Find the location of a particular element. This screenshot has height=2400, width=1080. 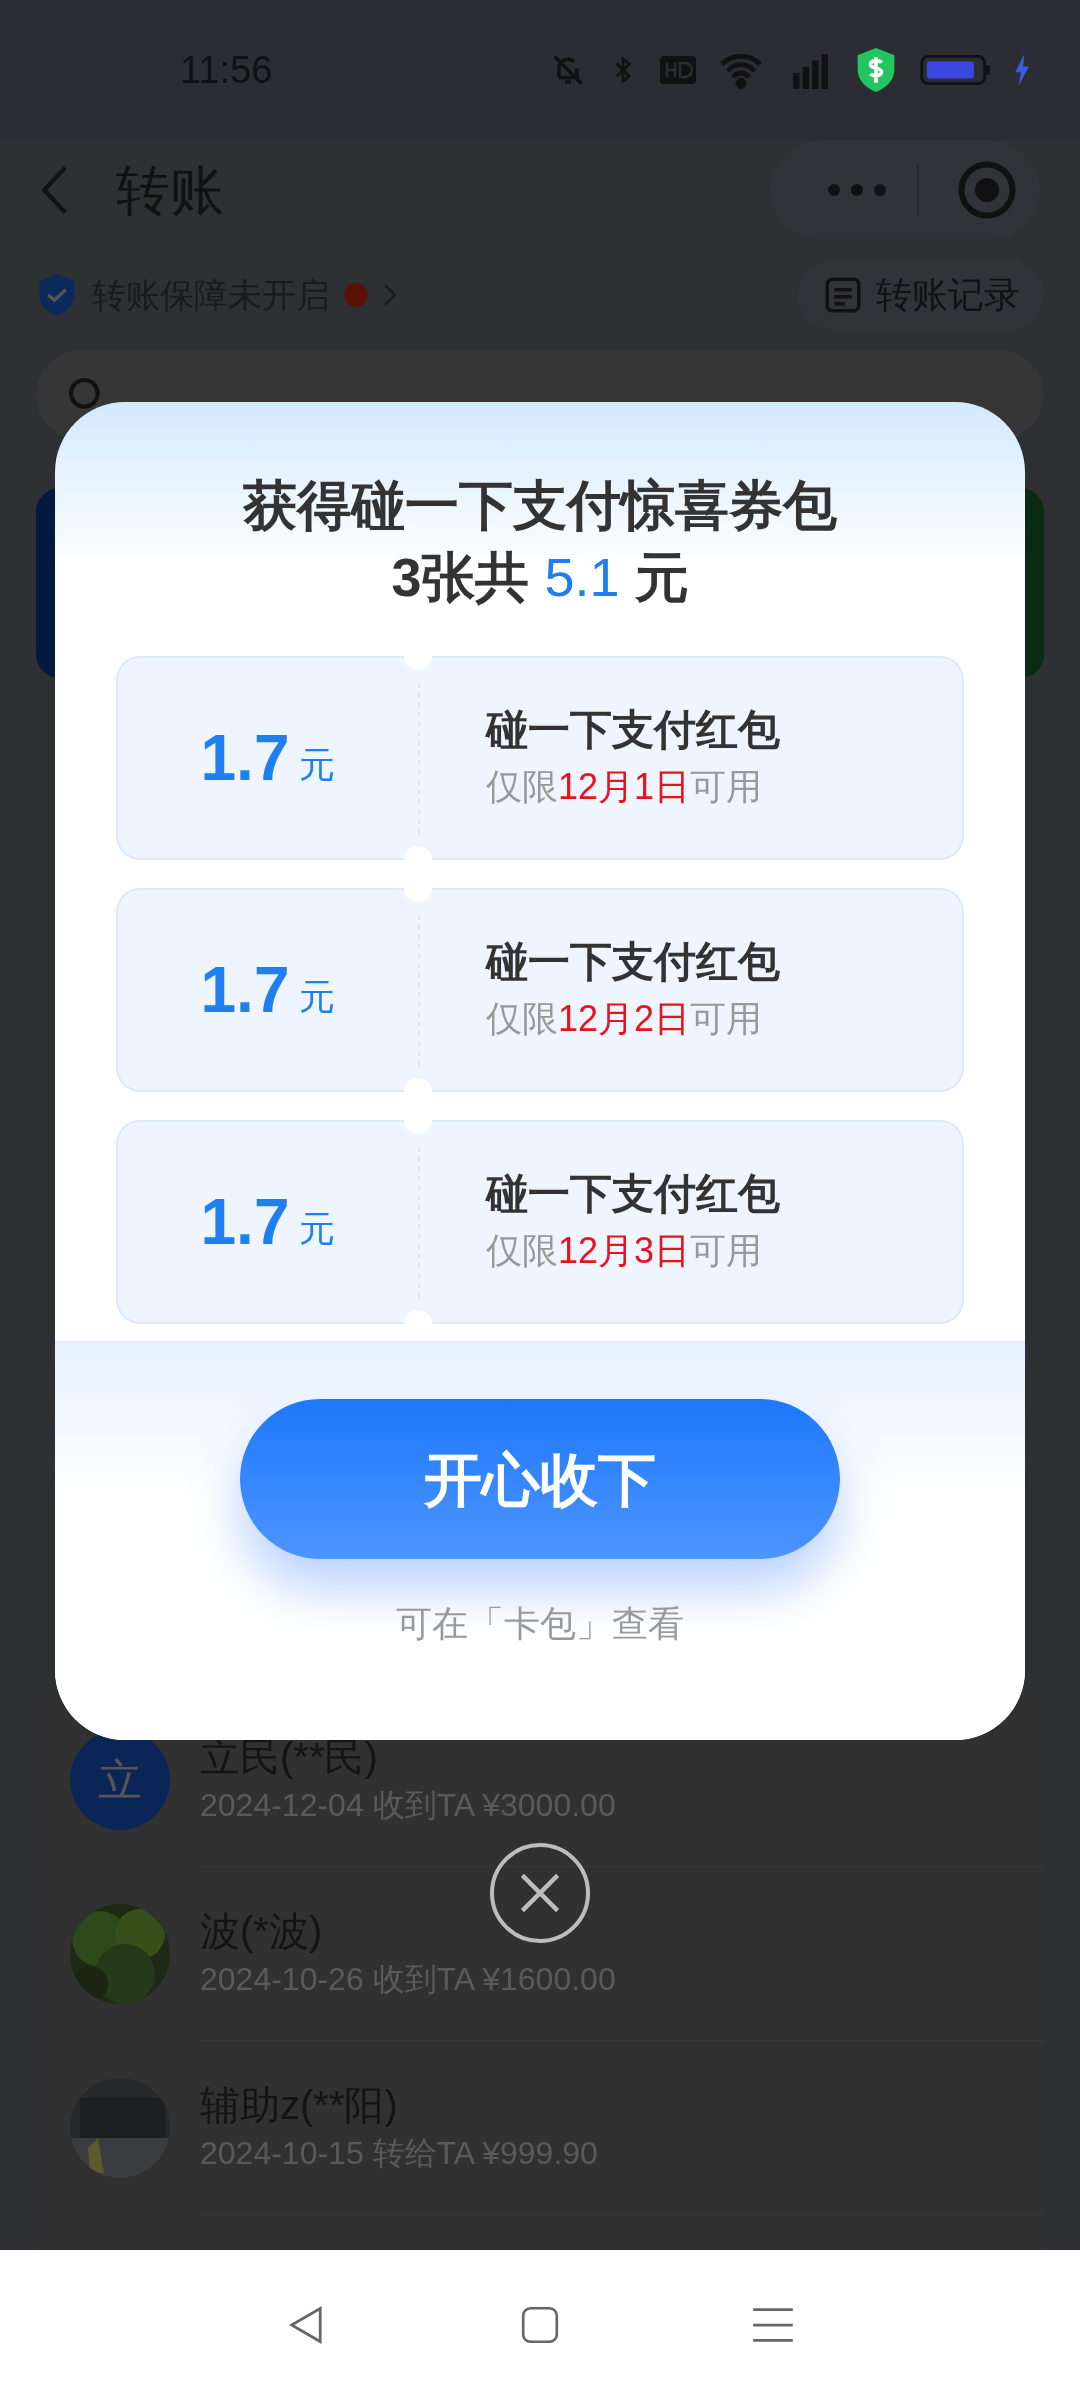

dialog-subtitle: 3张共 5.1 元 is located at coordinates (540, 578).